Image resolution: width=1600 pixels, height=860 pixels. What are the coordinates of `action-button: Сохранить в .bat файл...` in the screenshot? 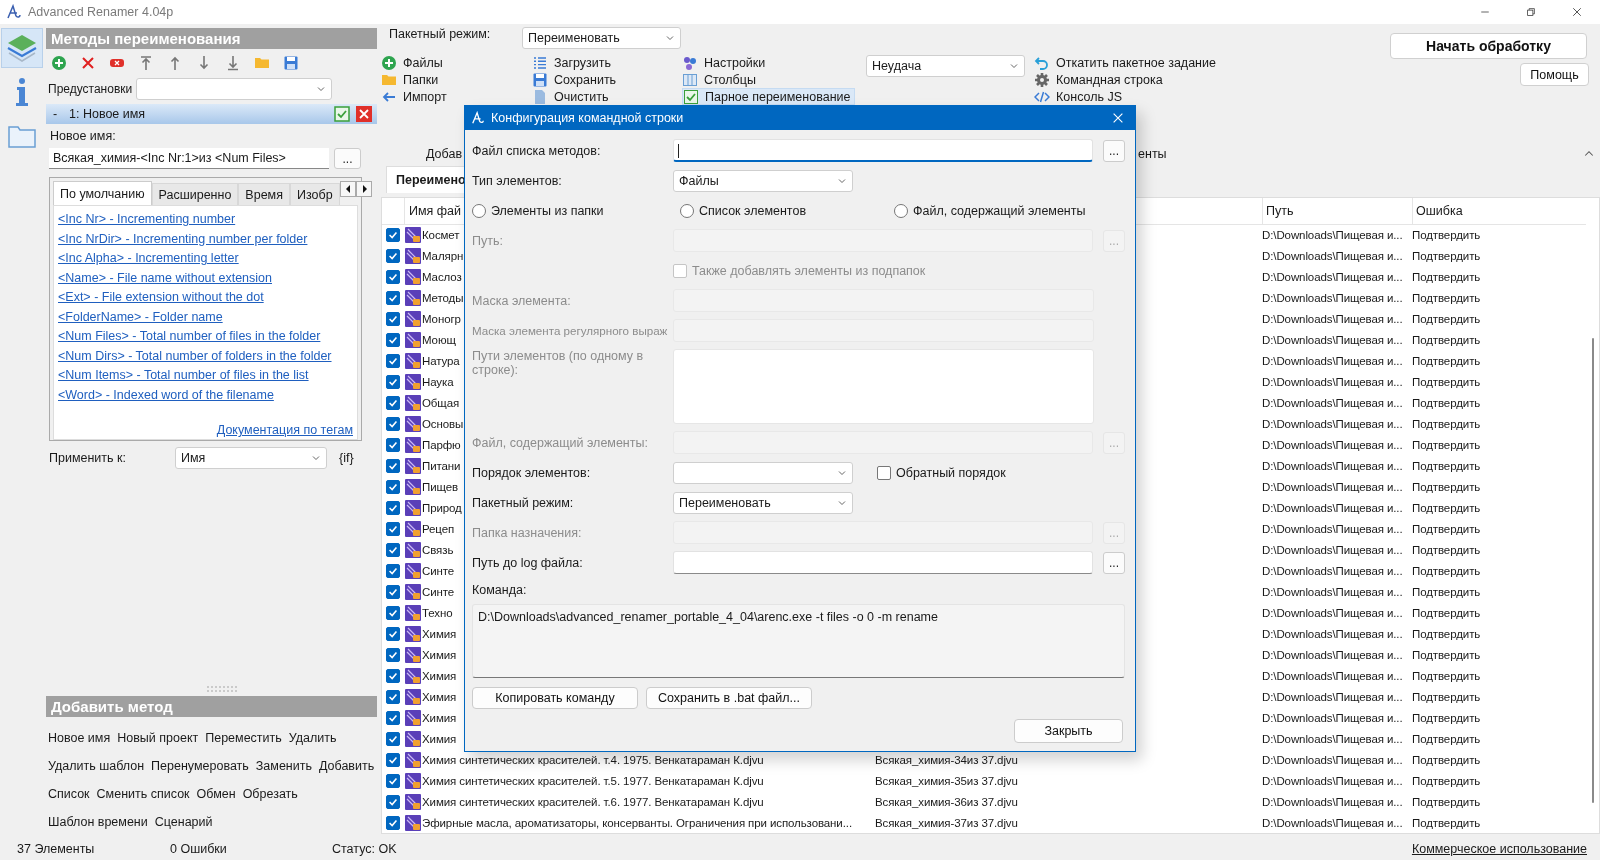 It's located at (729, 698).